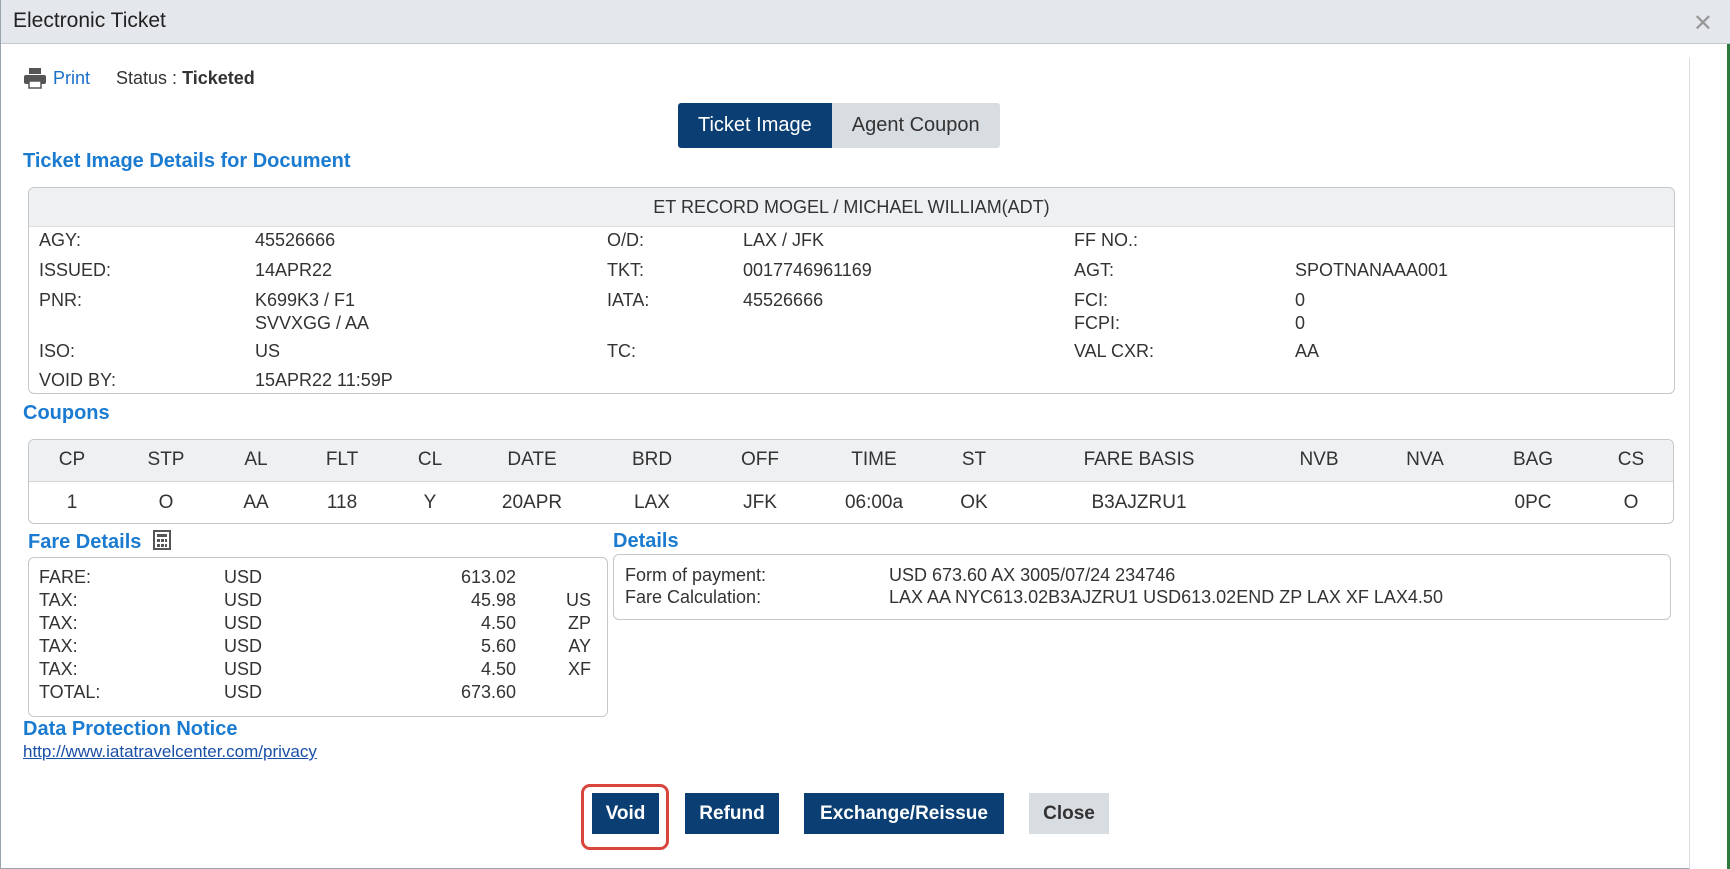 Image resolution: width=1730 pixels, height=869 pixels. What do you see at coordinates (60, 240) in the screenshot?
I see `agy-label: AGY:` at bounding box center [60, 240].